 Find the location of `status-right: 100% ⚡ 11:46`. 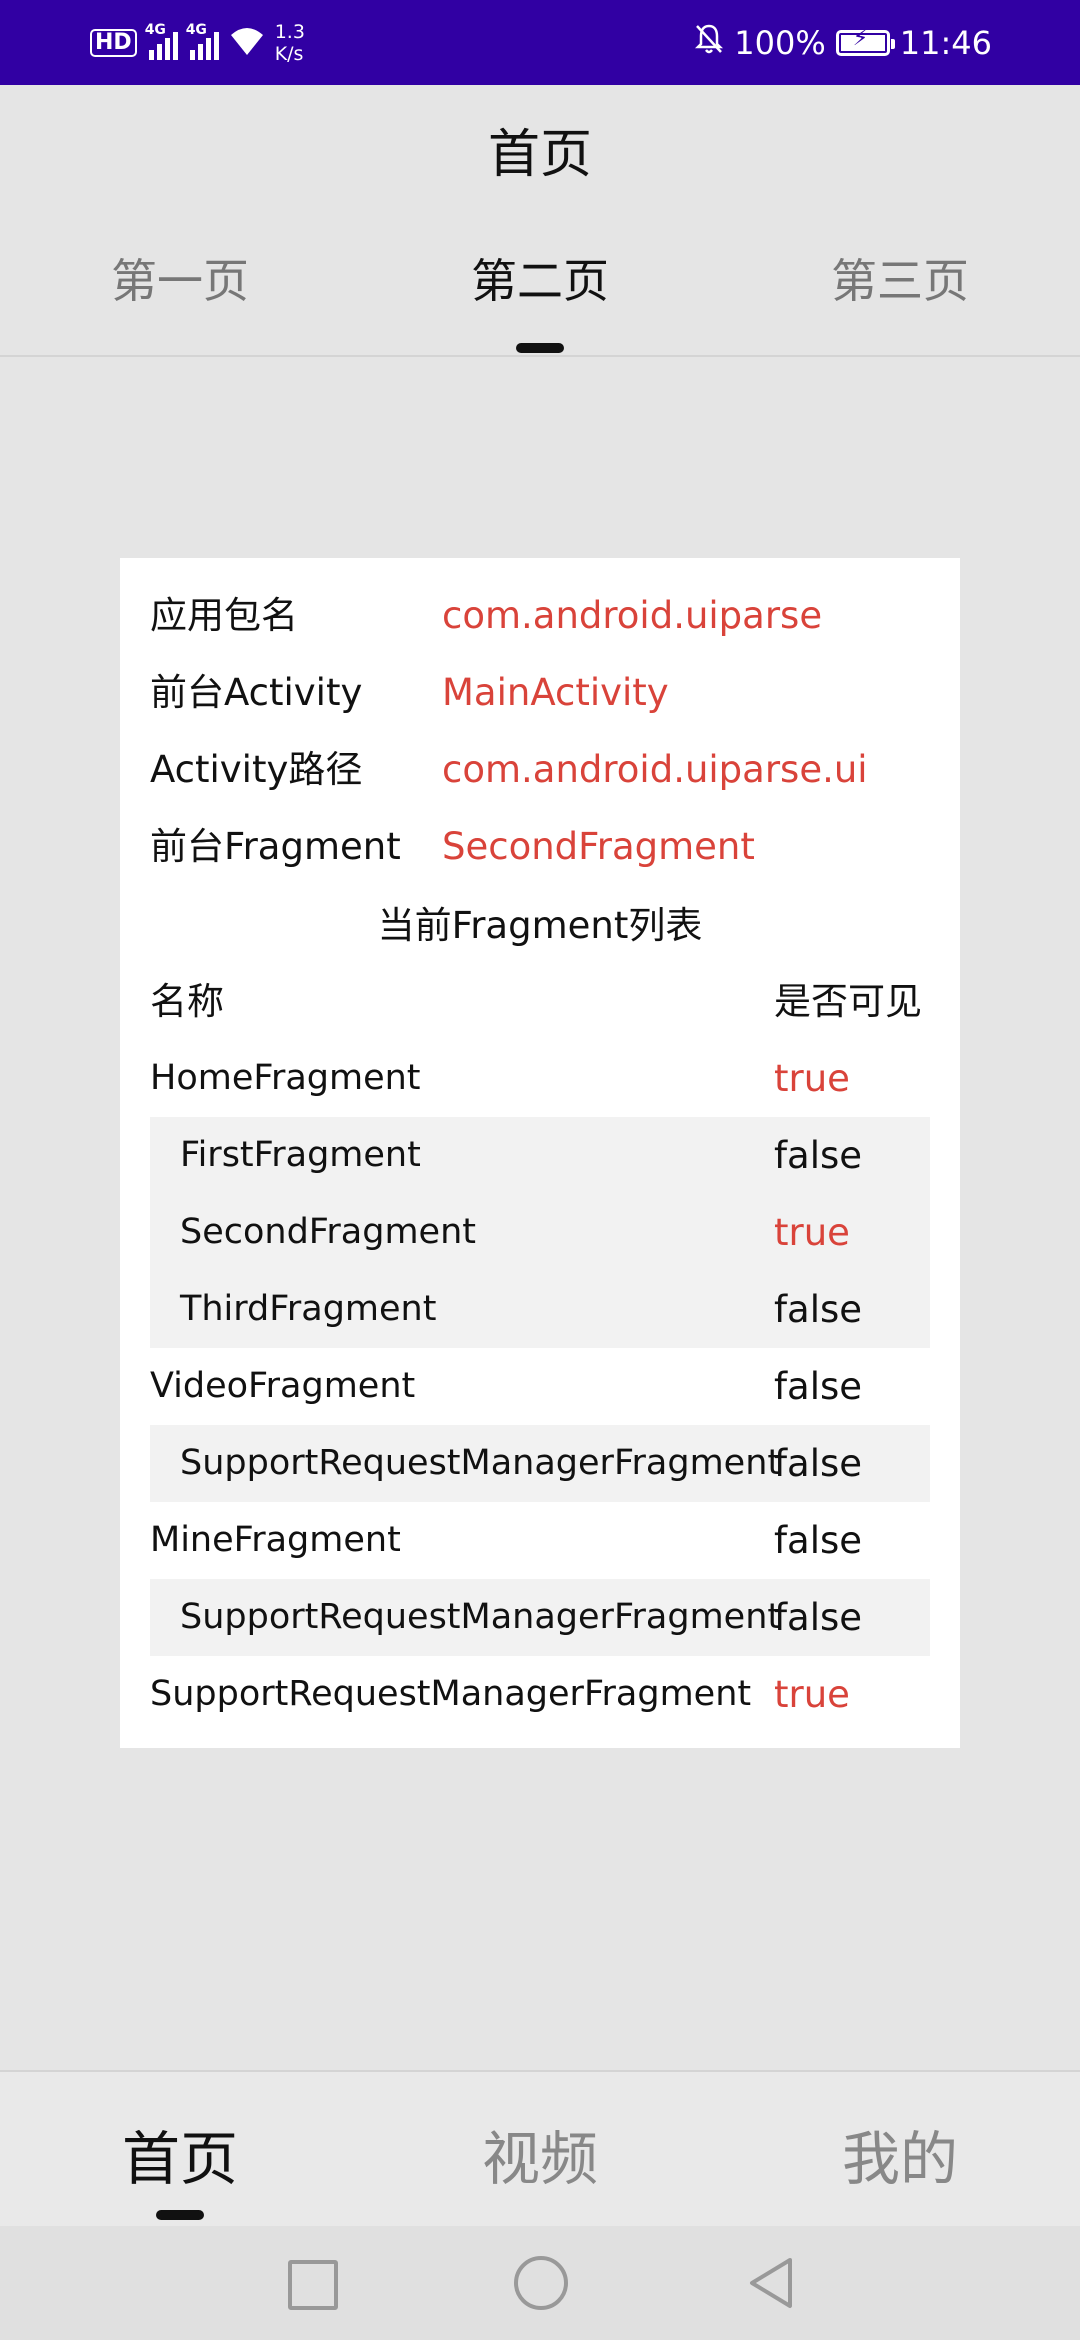

status-right: 100% ⚡ 11:46 is located at coordinates (843, 43).